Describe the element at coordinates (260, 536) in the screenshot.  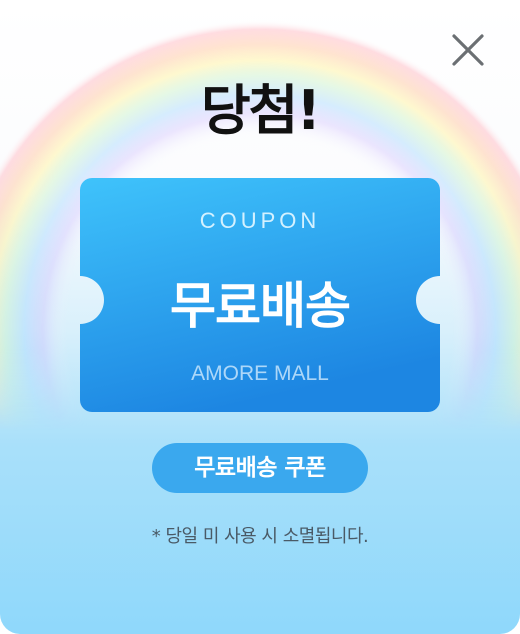
I see `expiry-notice: * 당일 미 사용 시 소멸됩니다.` at that location.